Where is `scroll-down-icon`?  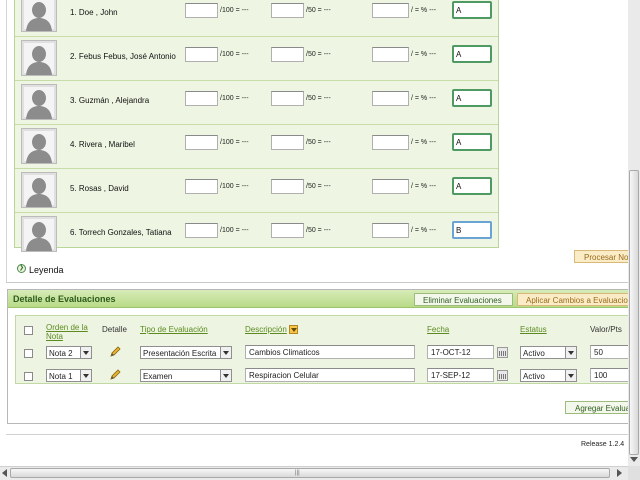 scroll-down-icon is located at coordinates (634, 460).